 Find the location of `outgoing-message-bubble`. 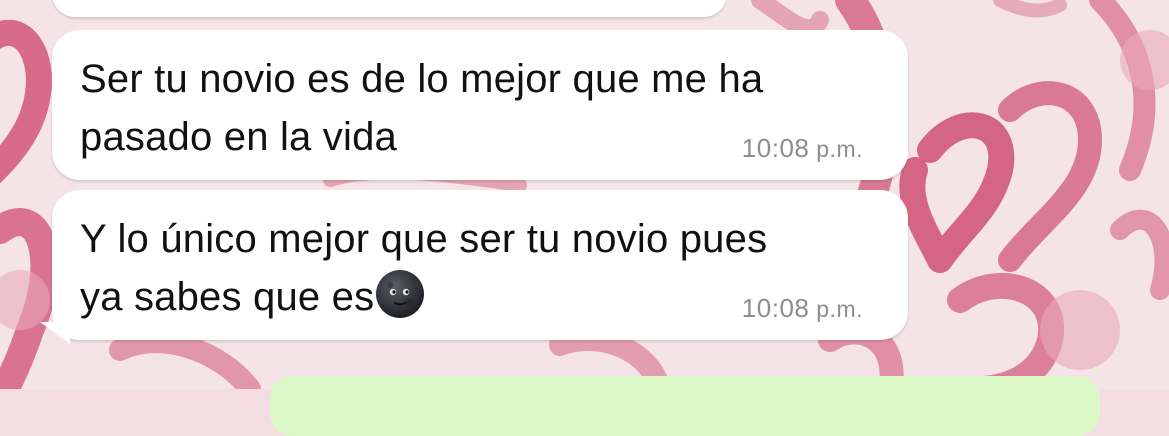

outgoing-message-bubble is located at coordinates (685, 406).